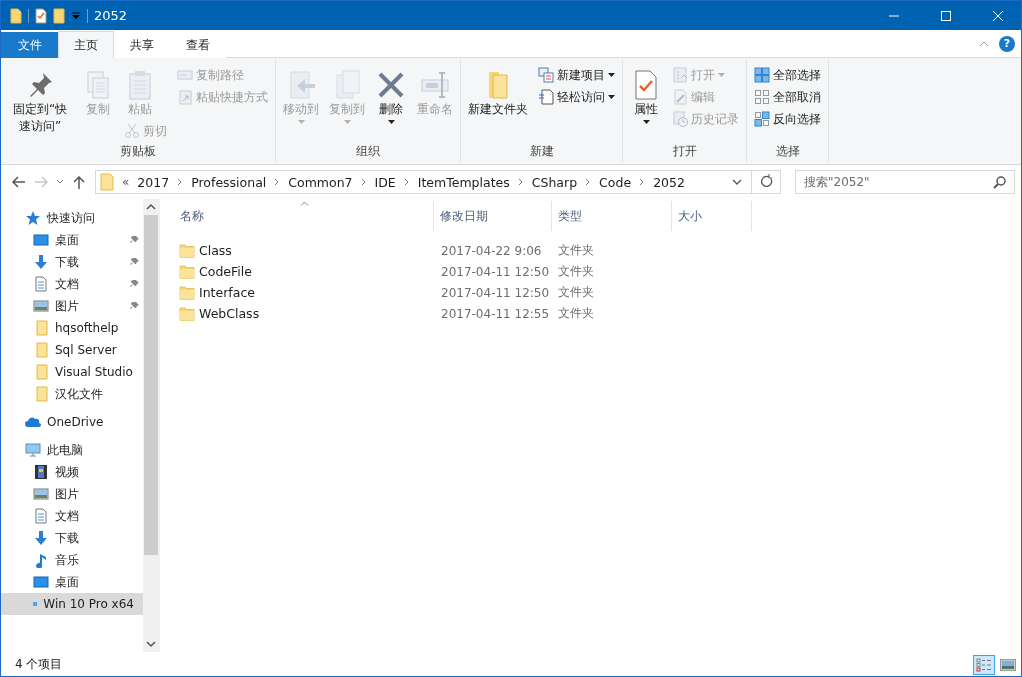 The height and width of the screenshot is (677, 1022). Describe the element at coordinates (463, 182) in the screenshot. I see `breadcrumb: ItemTemplates` at that location.